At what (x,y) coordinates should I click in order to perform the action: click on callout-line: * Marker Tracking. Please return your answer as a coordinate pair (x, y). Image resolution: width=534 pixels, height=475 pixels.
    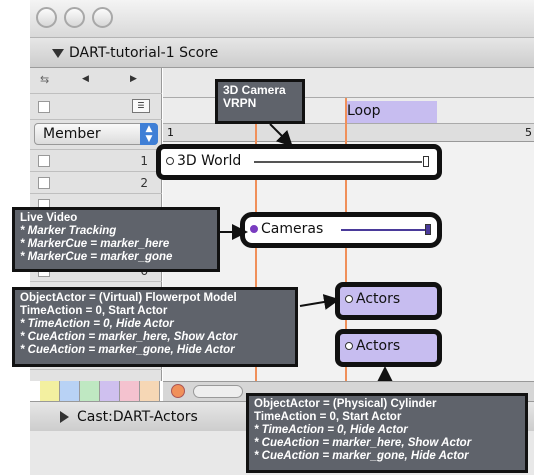
    Looking at the image, I should click on (68, 231).